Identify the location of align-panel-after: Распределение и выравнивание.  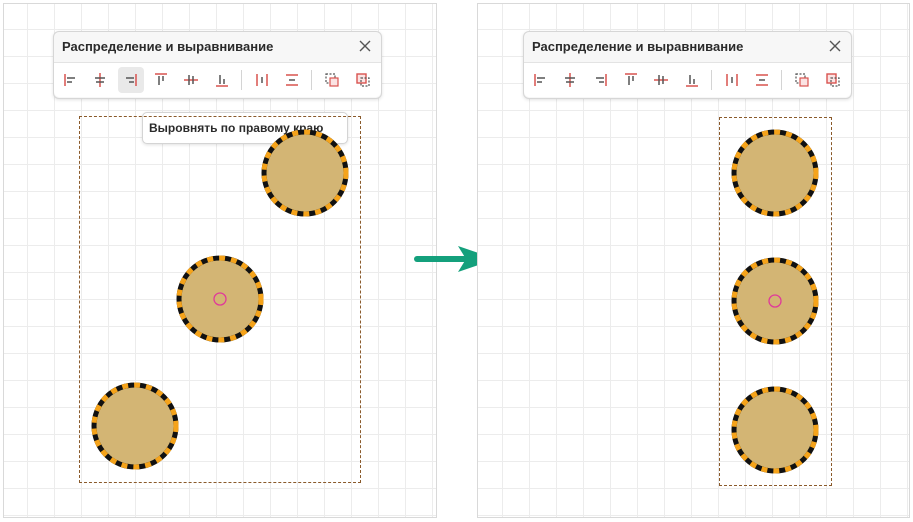
(687, 65).